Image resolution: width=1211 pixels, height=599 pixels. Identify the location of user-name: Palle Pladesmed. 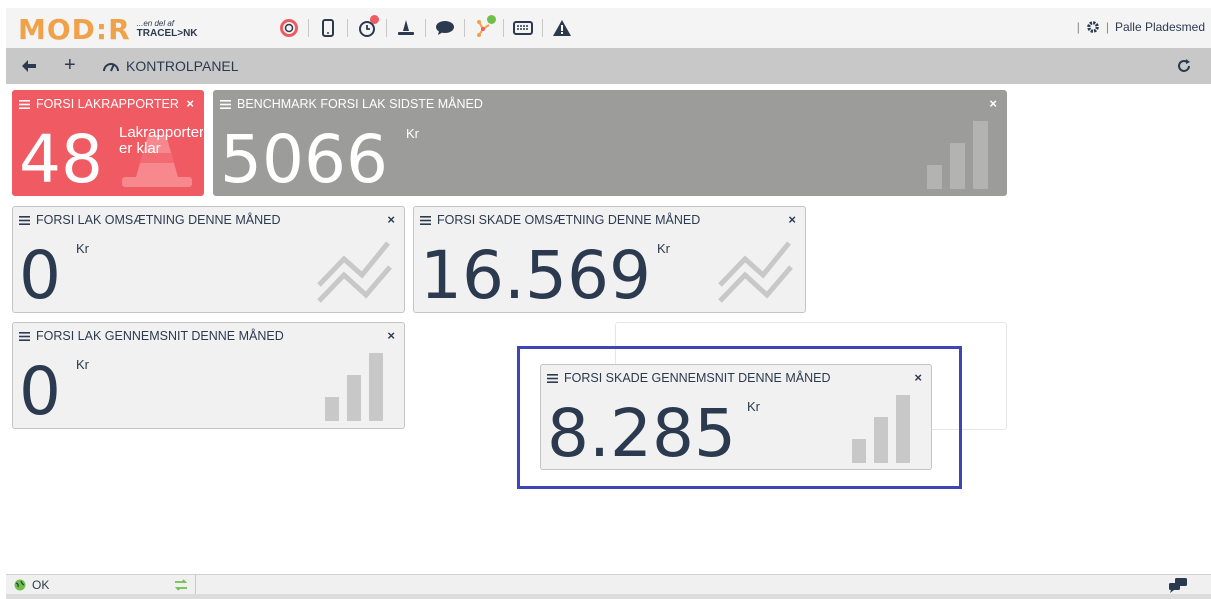
(1160, 27).